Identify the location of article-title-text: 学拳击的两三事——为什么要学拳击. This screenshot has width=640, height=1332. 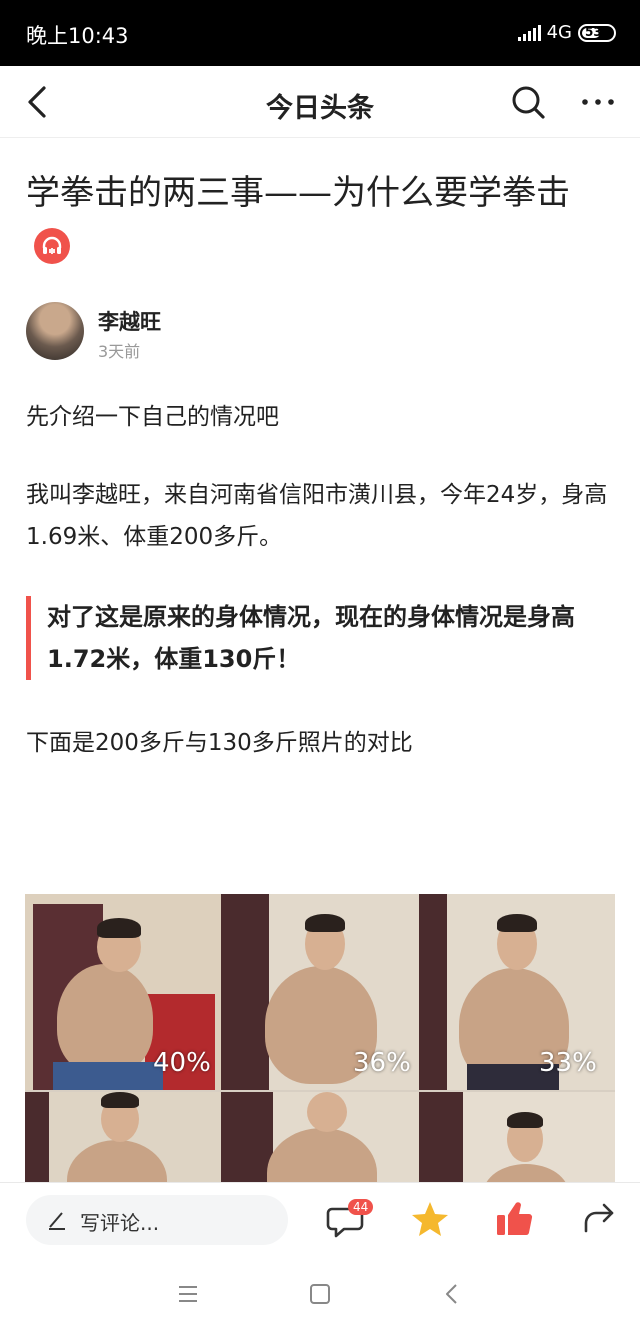
(298, 193).